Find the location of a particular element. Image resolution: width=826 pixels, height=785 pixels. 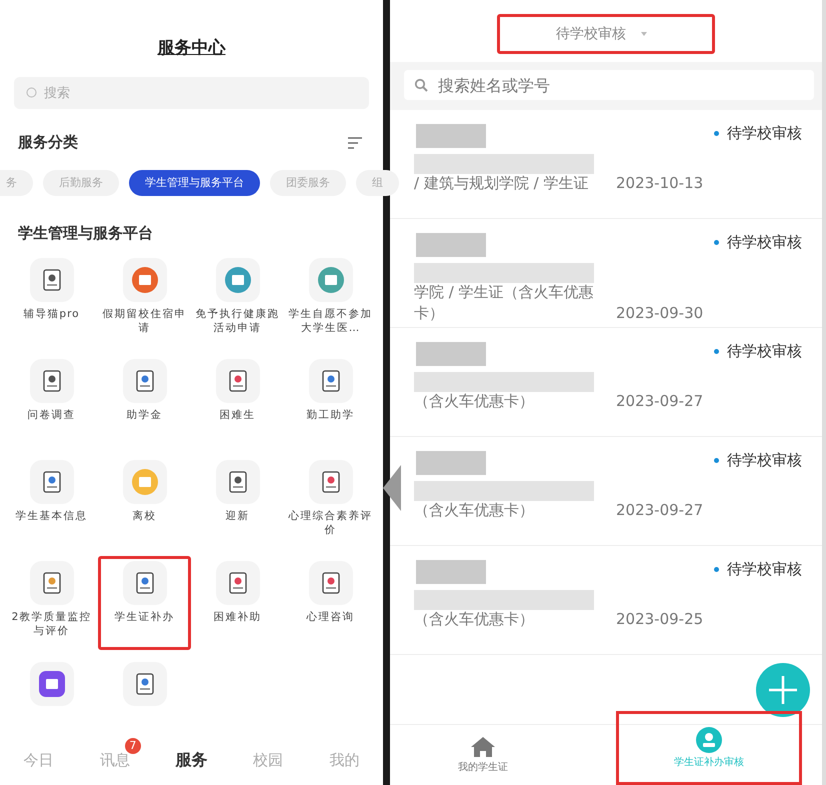

record-date: 2023-09-30 is located at coordinates (660, 313).